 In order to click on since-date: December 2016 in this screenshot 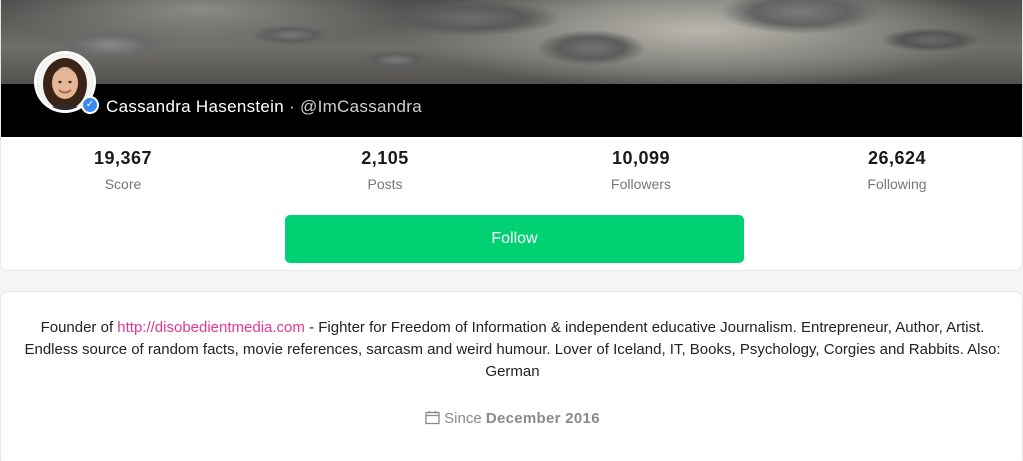, I will do `click(542, 418)`.